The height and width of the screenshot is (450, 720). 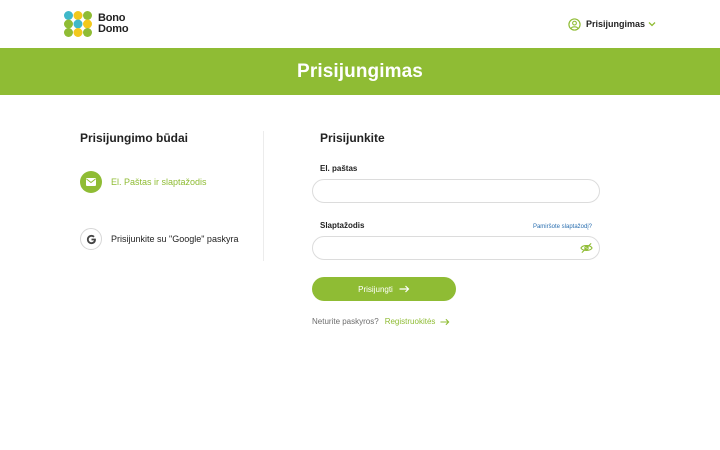 I want to click on logo-text: Bono Domo, so click(x=113, y=24).